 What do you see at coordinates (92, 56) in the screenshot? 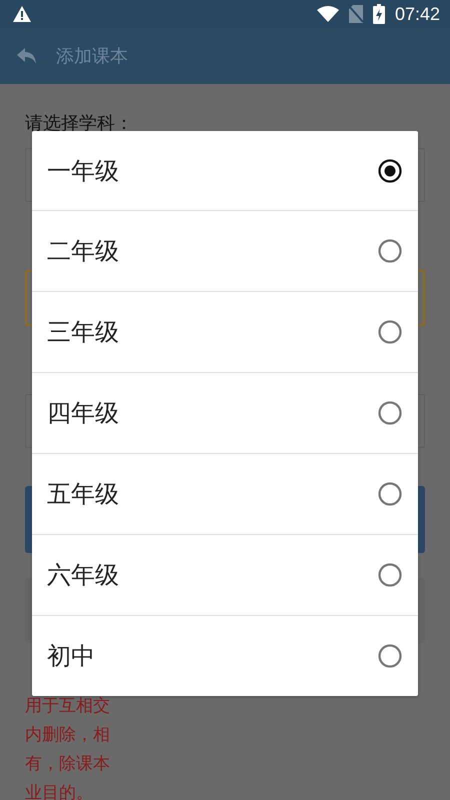
I see `screen-title: 添加课本` at bounding box center [92, 56].